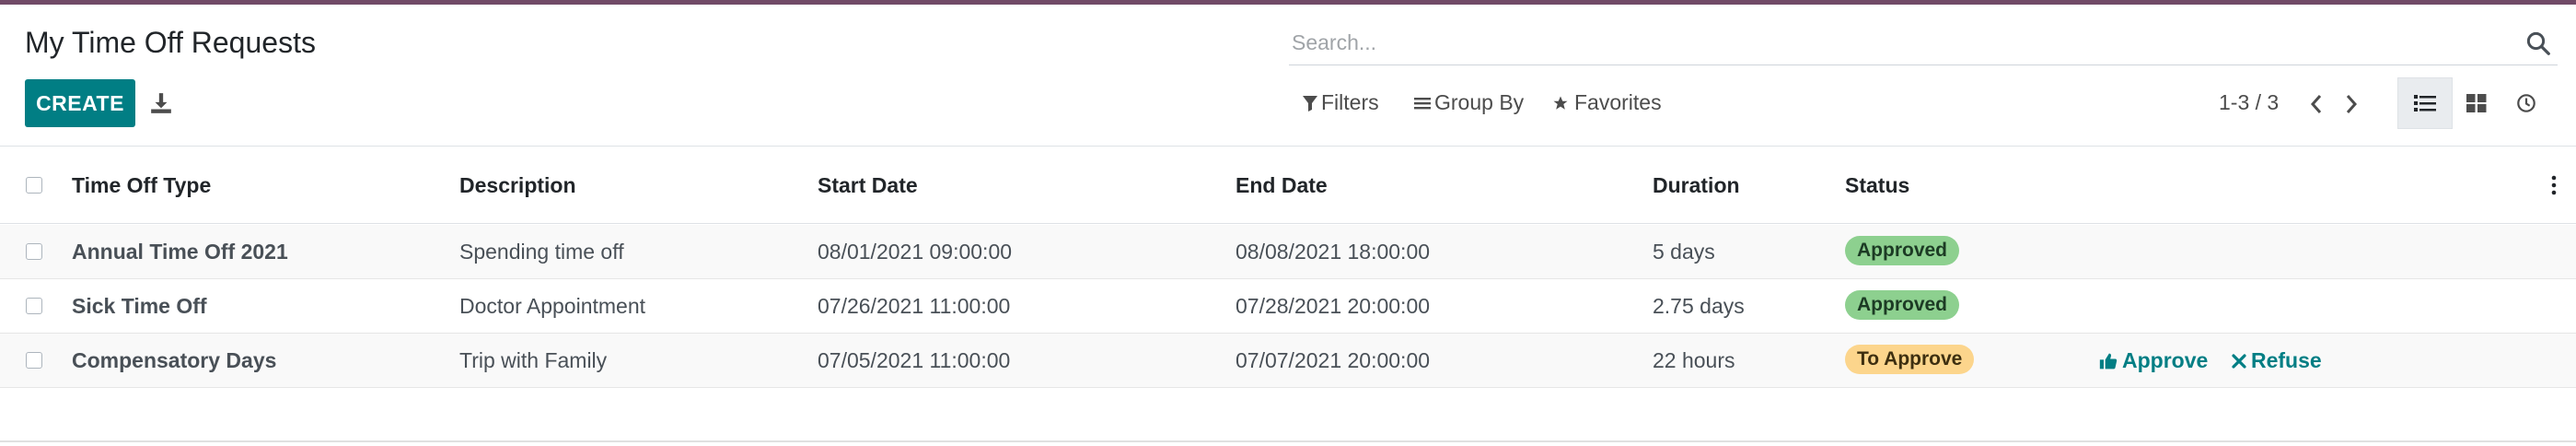  What do you see at coordinates (541, 252) in the screenshot?
I see `row-description: Spending time off` at bounding box center [541, 252].